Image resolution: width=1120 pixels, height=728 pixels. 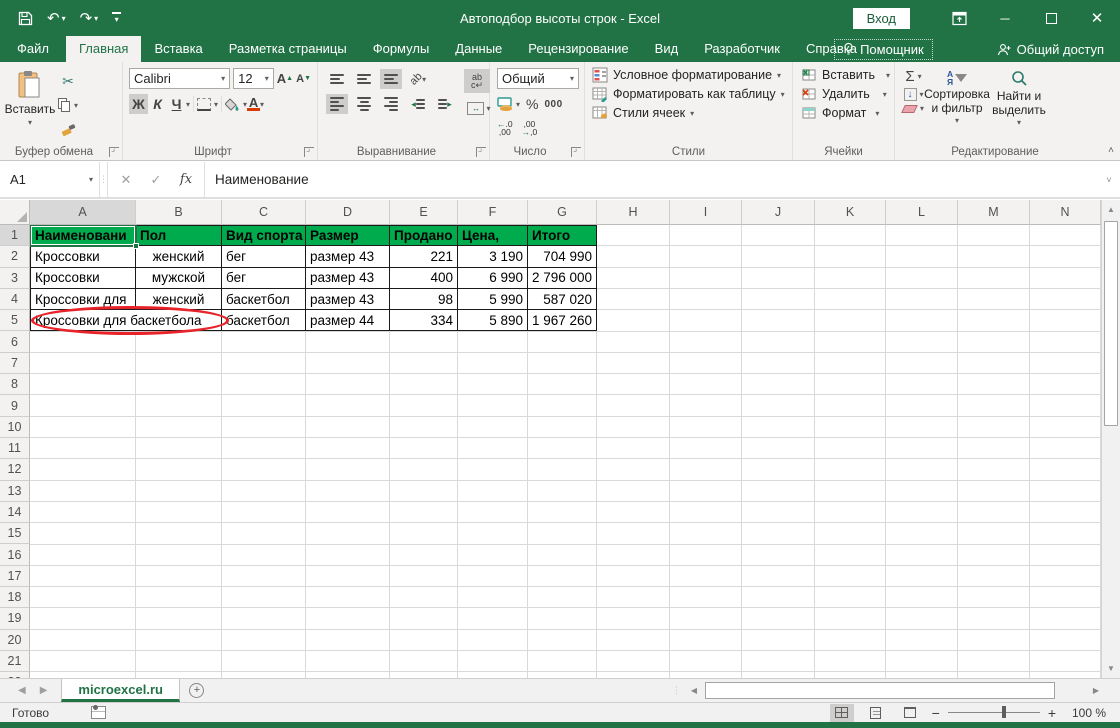 What do you see at coordinates (505, 128) in the screenshot?
I see `increase-decimal-button: ←.0,00` at bounding box center [505, 128].